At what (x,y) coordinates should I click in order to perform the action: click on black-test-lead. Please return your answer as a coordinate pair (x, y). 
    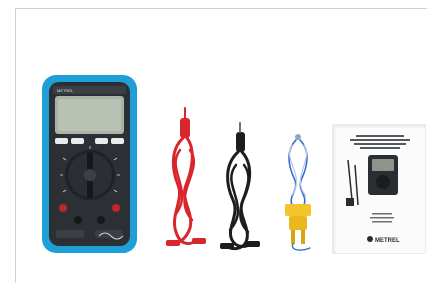
    Looking at the image, I should click on (240, 186).